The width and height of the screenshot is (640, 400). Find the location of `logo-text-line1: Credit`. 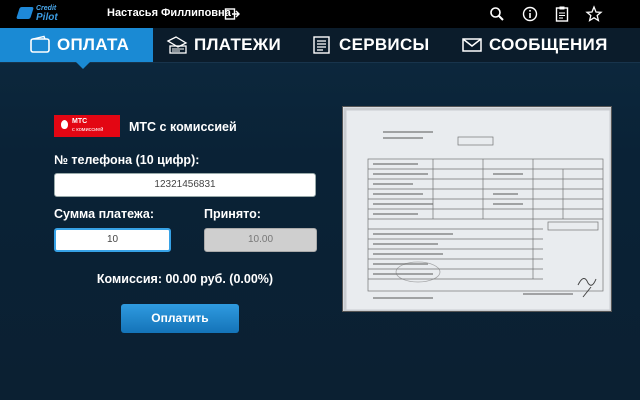

logo-text-line1: Credit is located at coordinates (46, 8).